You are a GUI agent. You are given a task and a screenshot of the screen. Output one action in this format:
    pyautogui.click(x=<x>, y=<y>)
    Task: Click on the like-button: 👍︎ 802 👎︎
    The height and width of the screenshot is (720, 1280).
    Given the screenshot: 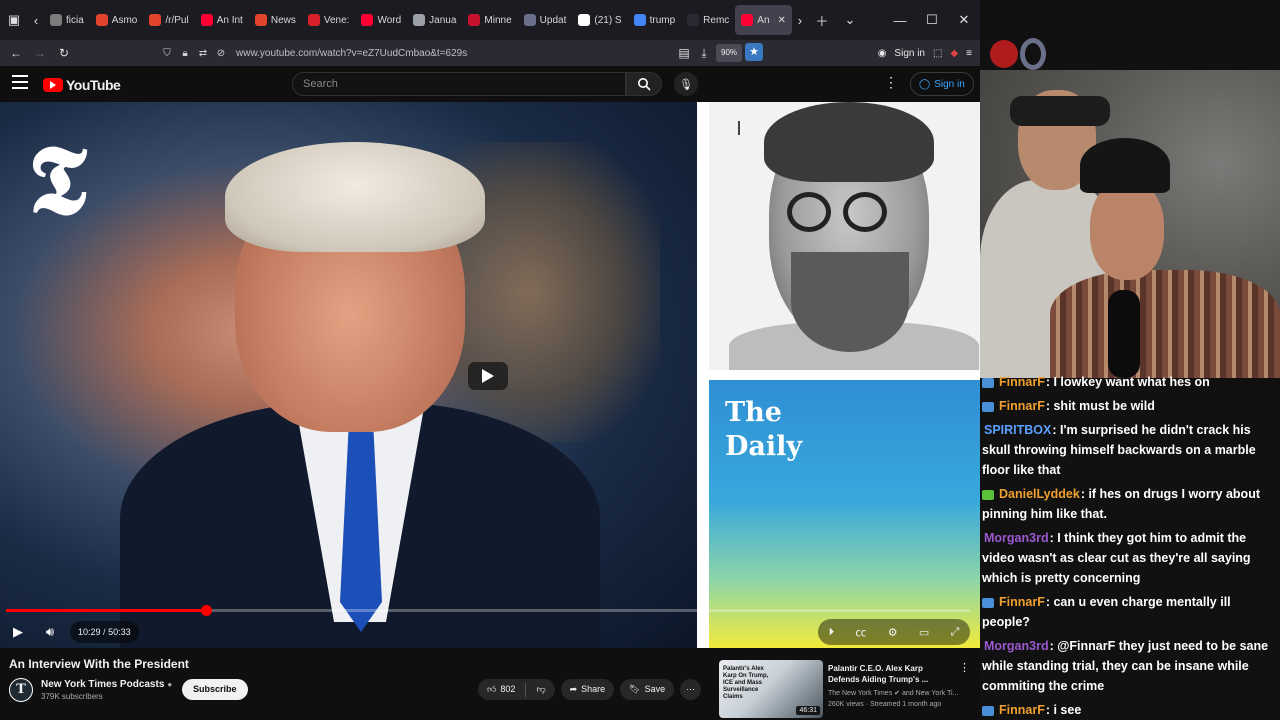 What is the action you would take?
    pyautogui.click(x=516, y=689)
    